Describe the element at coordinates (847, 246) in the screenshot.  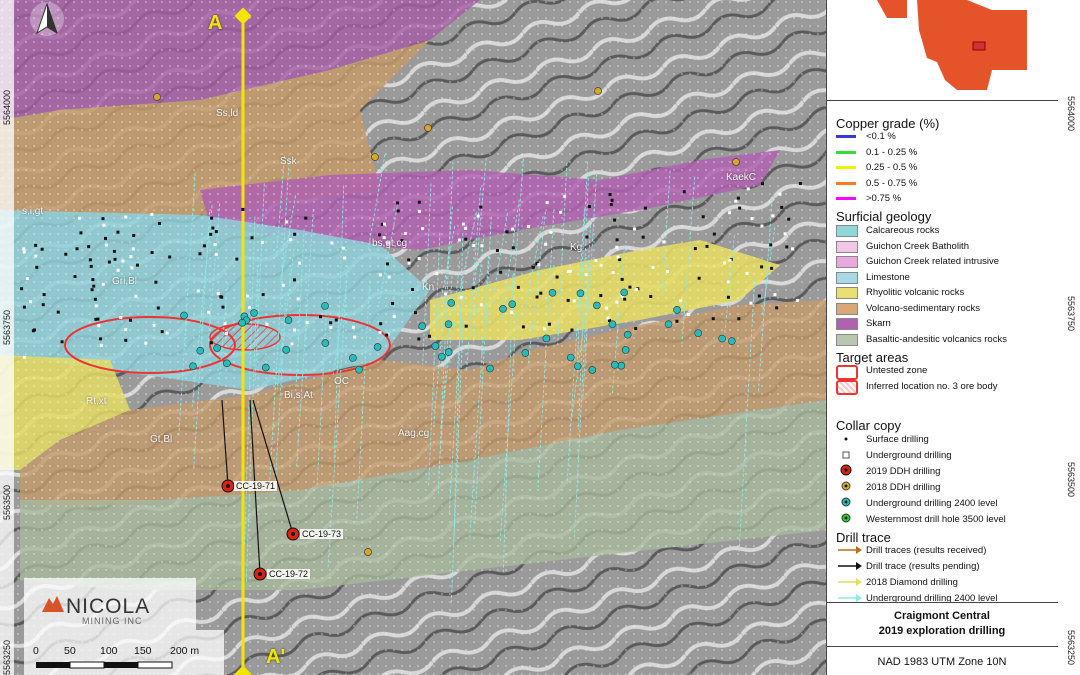
I see `legend-swatch` at that location.